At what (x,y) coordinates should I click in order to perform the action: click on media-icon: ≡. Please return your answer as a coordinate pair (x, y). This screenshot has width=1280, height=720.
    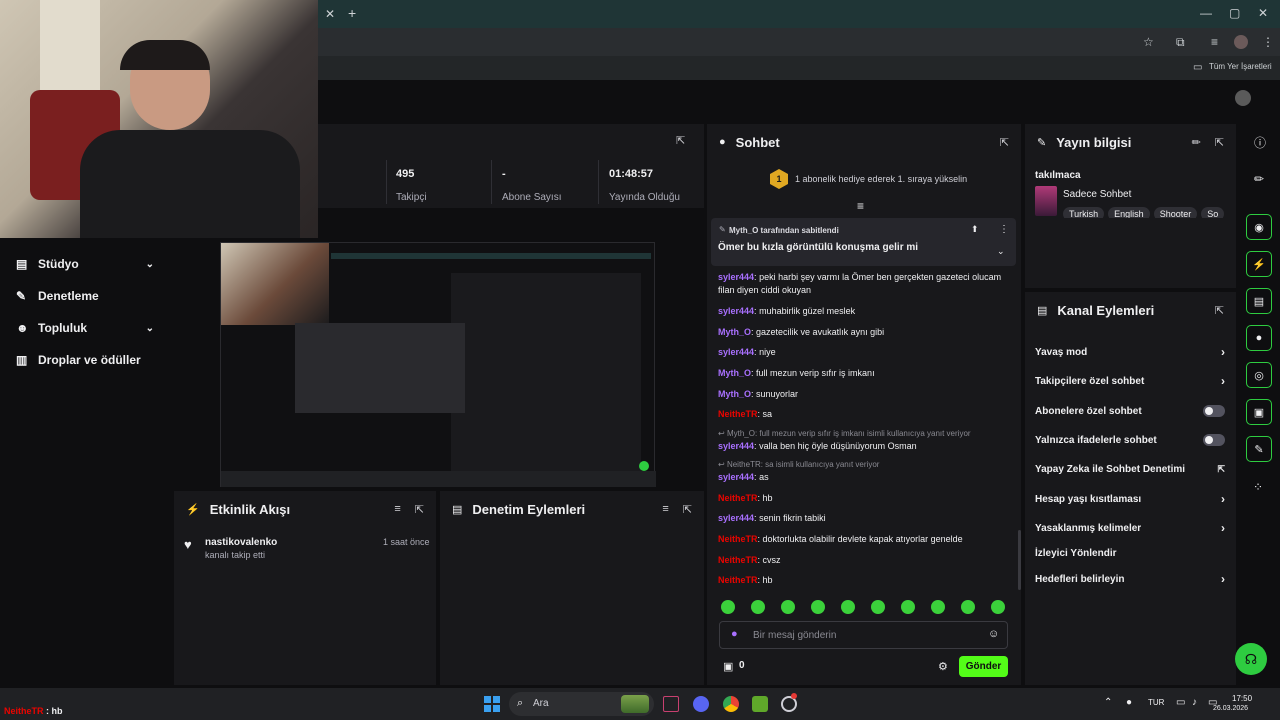
    Looking at the image, I should click on (1214, 42).